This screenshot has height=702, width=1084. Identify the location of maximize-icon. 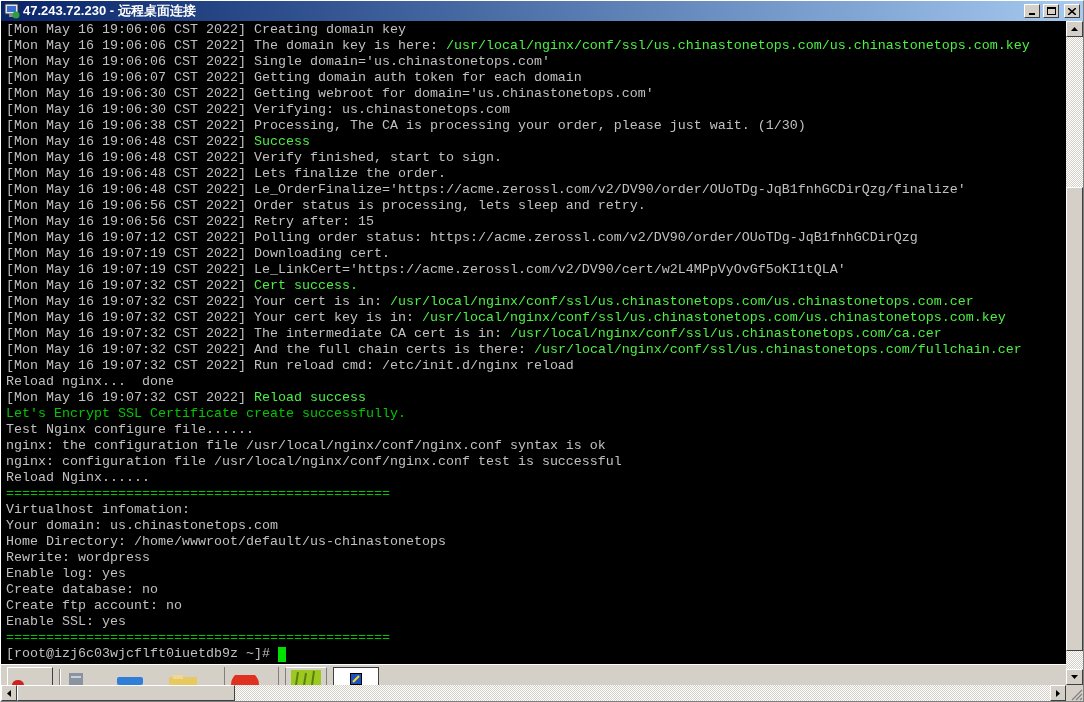
(1051, 11).